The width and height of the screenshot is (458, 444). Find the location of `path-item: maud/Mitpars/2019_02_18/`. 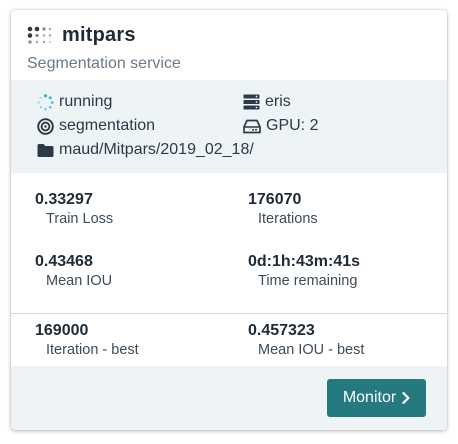

path-item: maud/Mitpars/2019_02_18/ is located at coordinates (145, 150).